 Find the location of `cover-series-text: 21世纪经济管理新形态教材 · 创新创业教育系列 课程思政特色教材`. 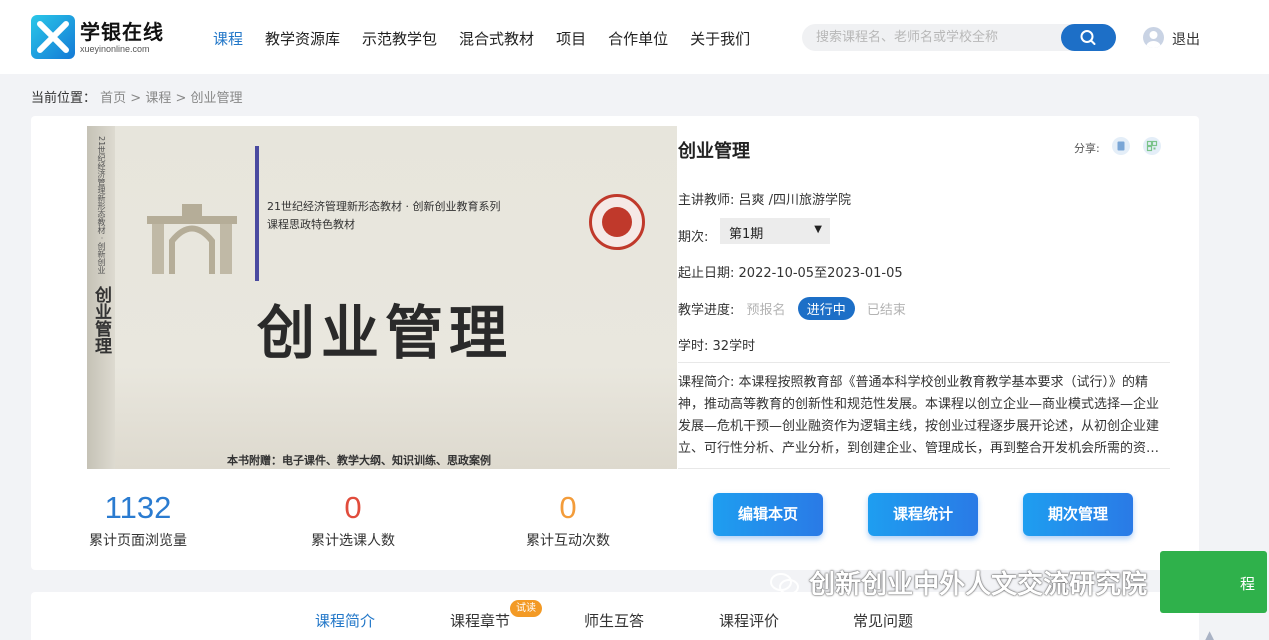

cover-series-text: 21世纪经济管理新形态教材 · 创新创业教育系列 课程思政特色教材 is located at coordinates (384, 216).